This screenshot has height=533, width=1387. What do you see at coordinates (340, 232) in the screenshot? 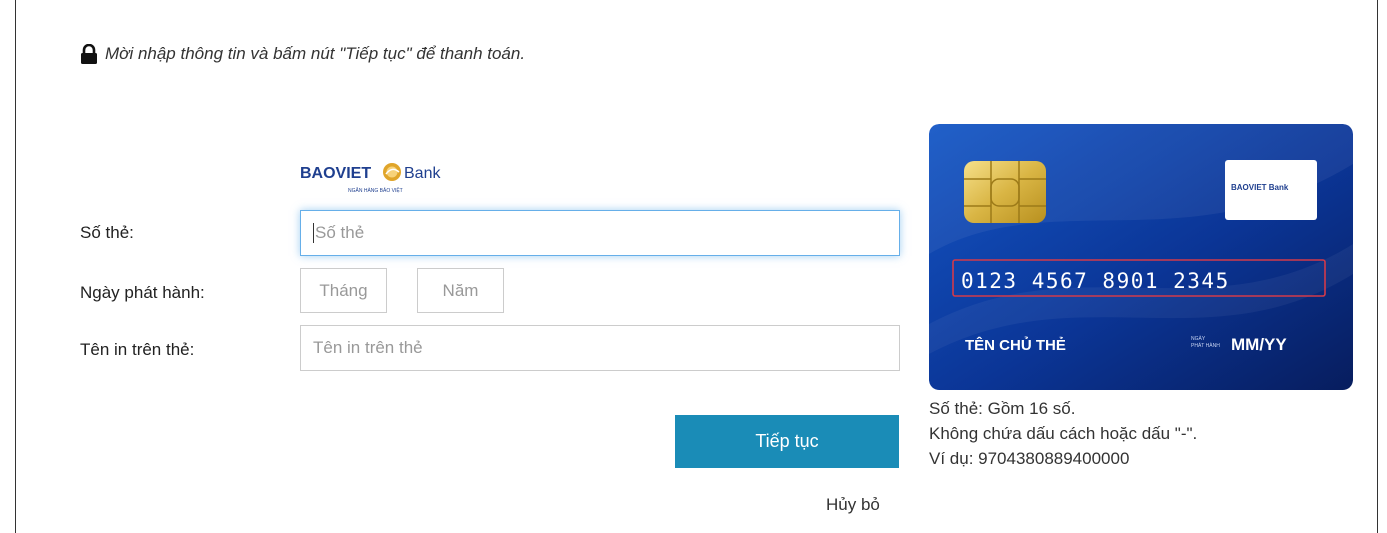
I see `card-number-placeholder: Số thẻ` at bounding box center [340, 232].